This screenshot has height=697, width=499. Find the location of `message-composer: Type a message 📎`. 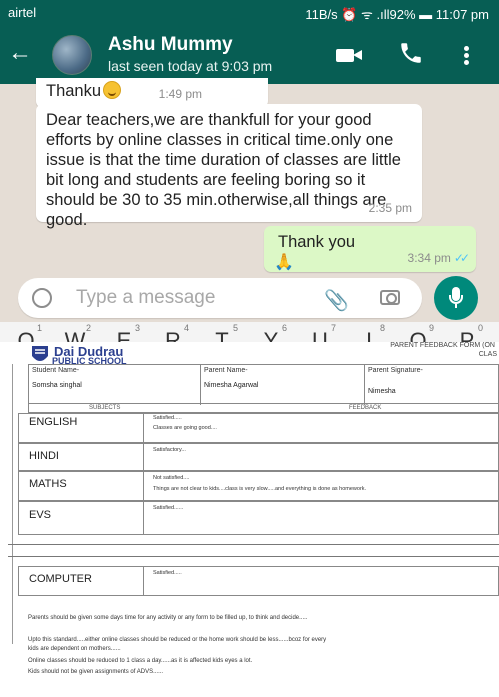

message-composer: Type a message 📎 is located at coordinates (220, 298).